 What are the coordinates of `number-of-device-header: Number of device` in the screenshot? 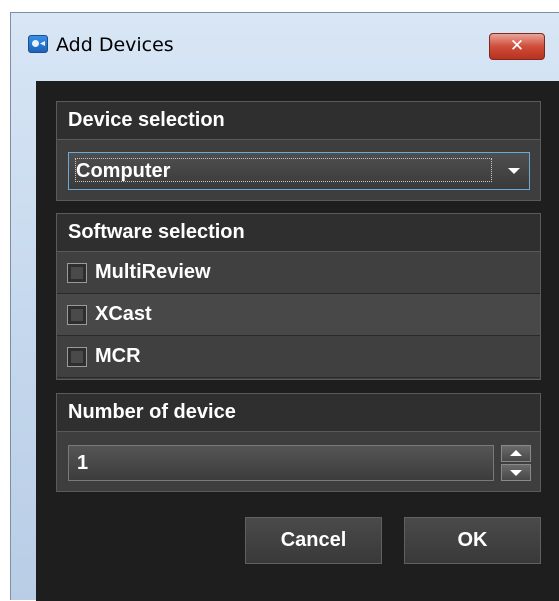 It's located at (298, 413).